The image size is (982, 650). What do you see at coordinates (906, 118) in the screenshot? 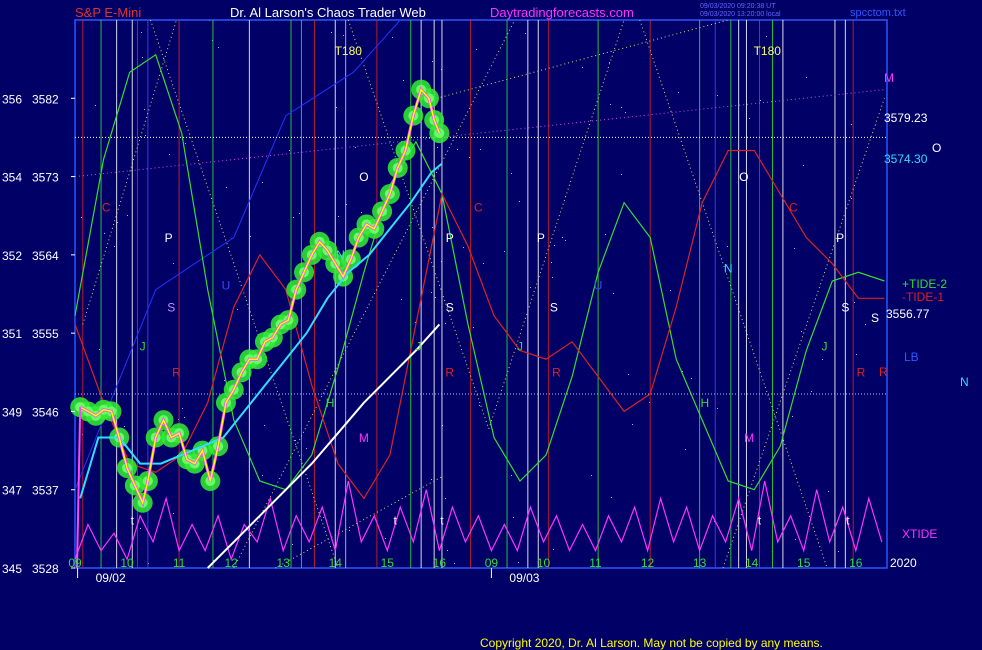
I see `label-level-1: 3579.23` at bounding box center [906, 118].